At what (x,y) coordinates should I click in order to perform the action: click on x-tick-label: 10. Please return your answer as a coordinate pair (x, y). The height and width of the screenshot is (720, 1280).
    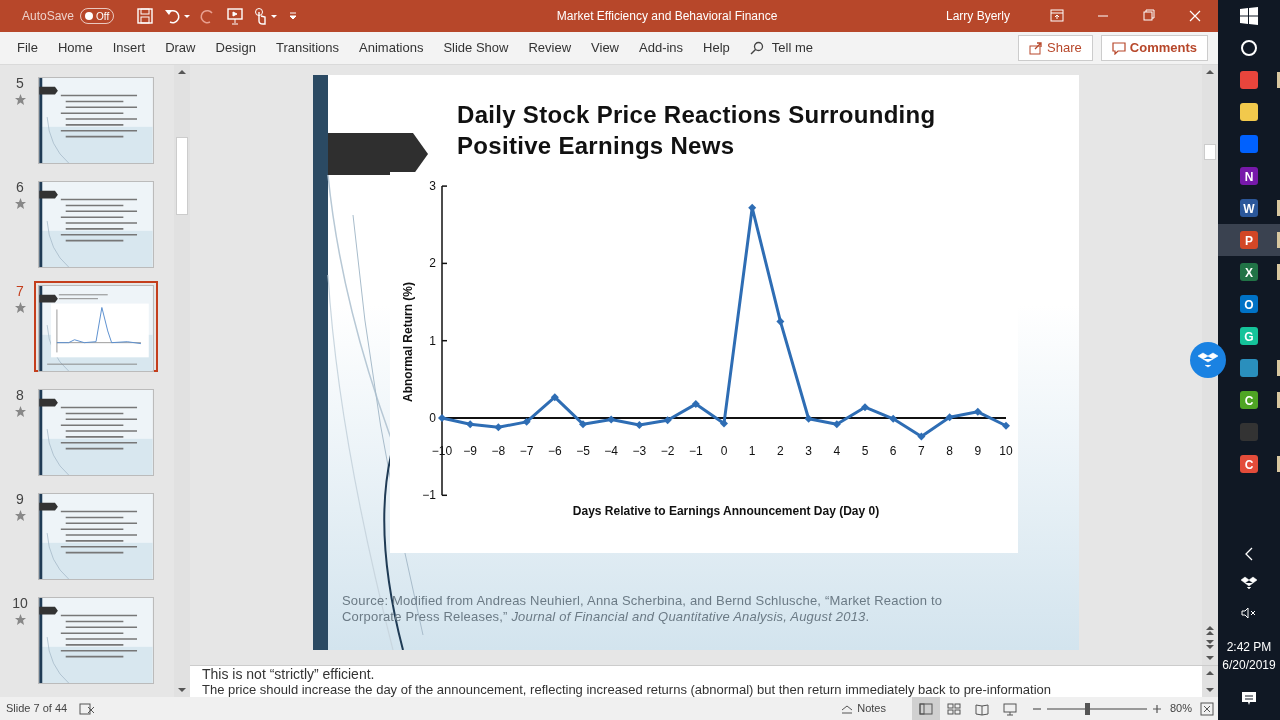
    Looking at the image, I should click on (1006, 451).